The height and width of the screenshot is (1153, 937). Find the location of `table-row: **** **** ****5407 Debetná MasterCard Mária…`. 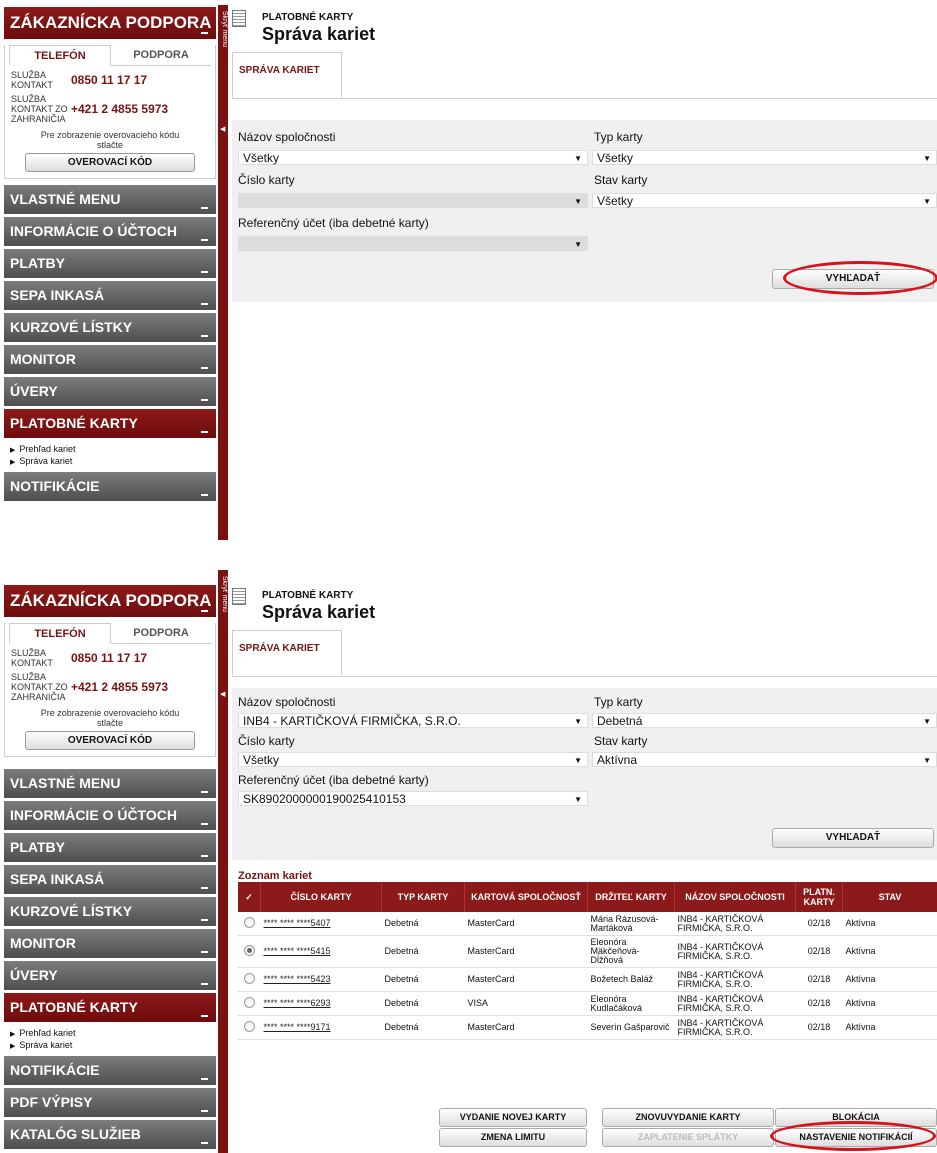

table-row: **** **** ****5407 Debetná MasterCard Mária… is located at coordinates (587, 924).